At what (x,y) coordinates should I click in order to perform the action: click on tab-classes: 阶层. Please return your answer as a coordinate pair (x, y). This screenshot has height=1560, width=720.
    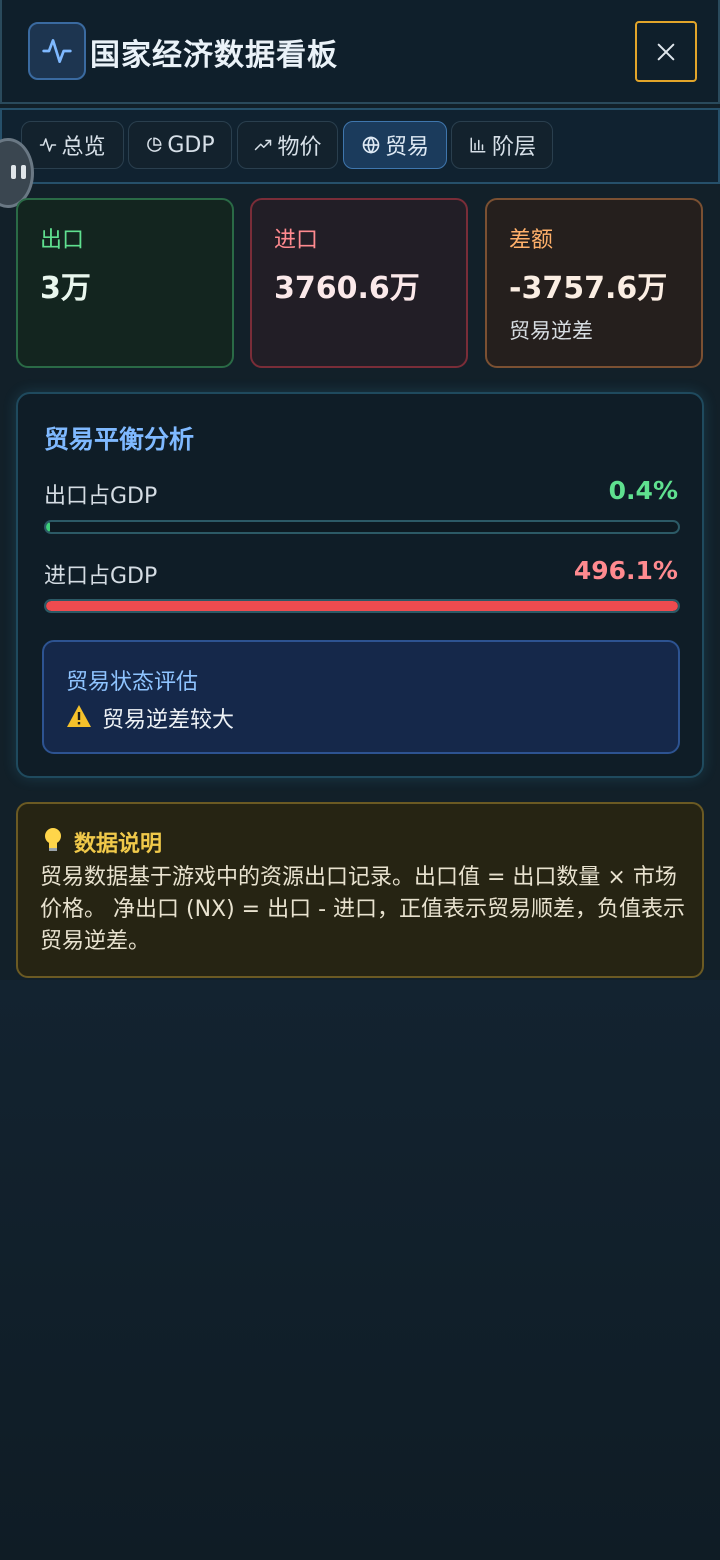
    Looking at the image, I should click on (502, 145).